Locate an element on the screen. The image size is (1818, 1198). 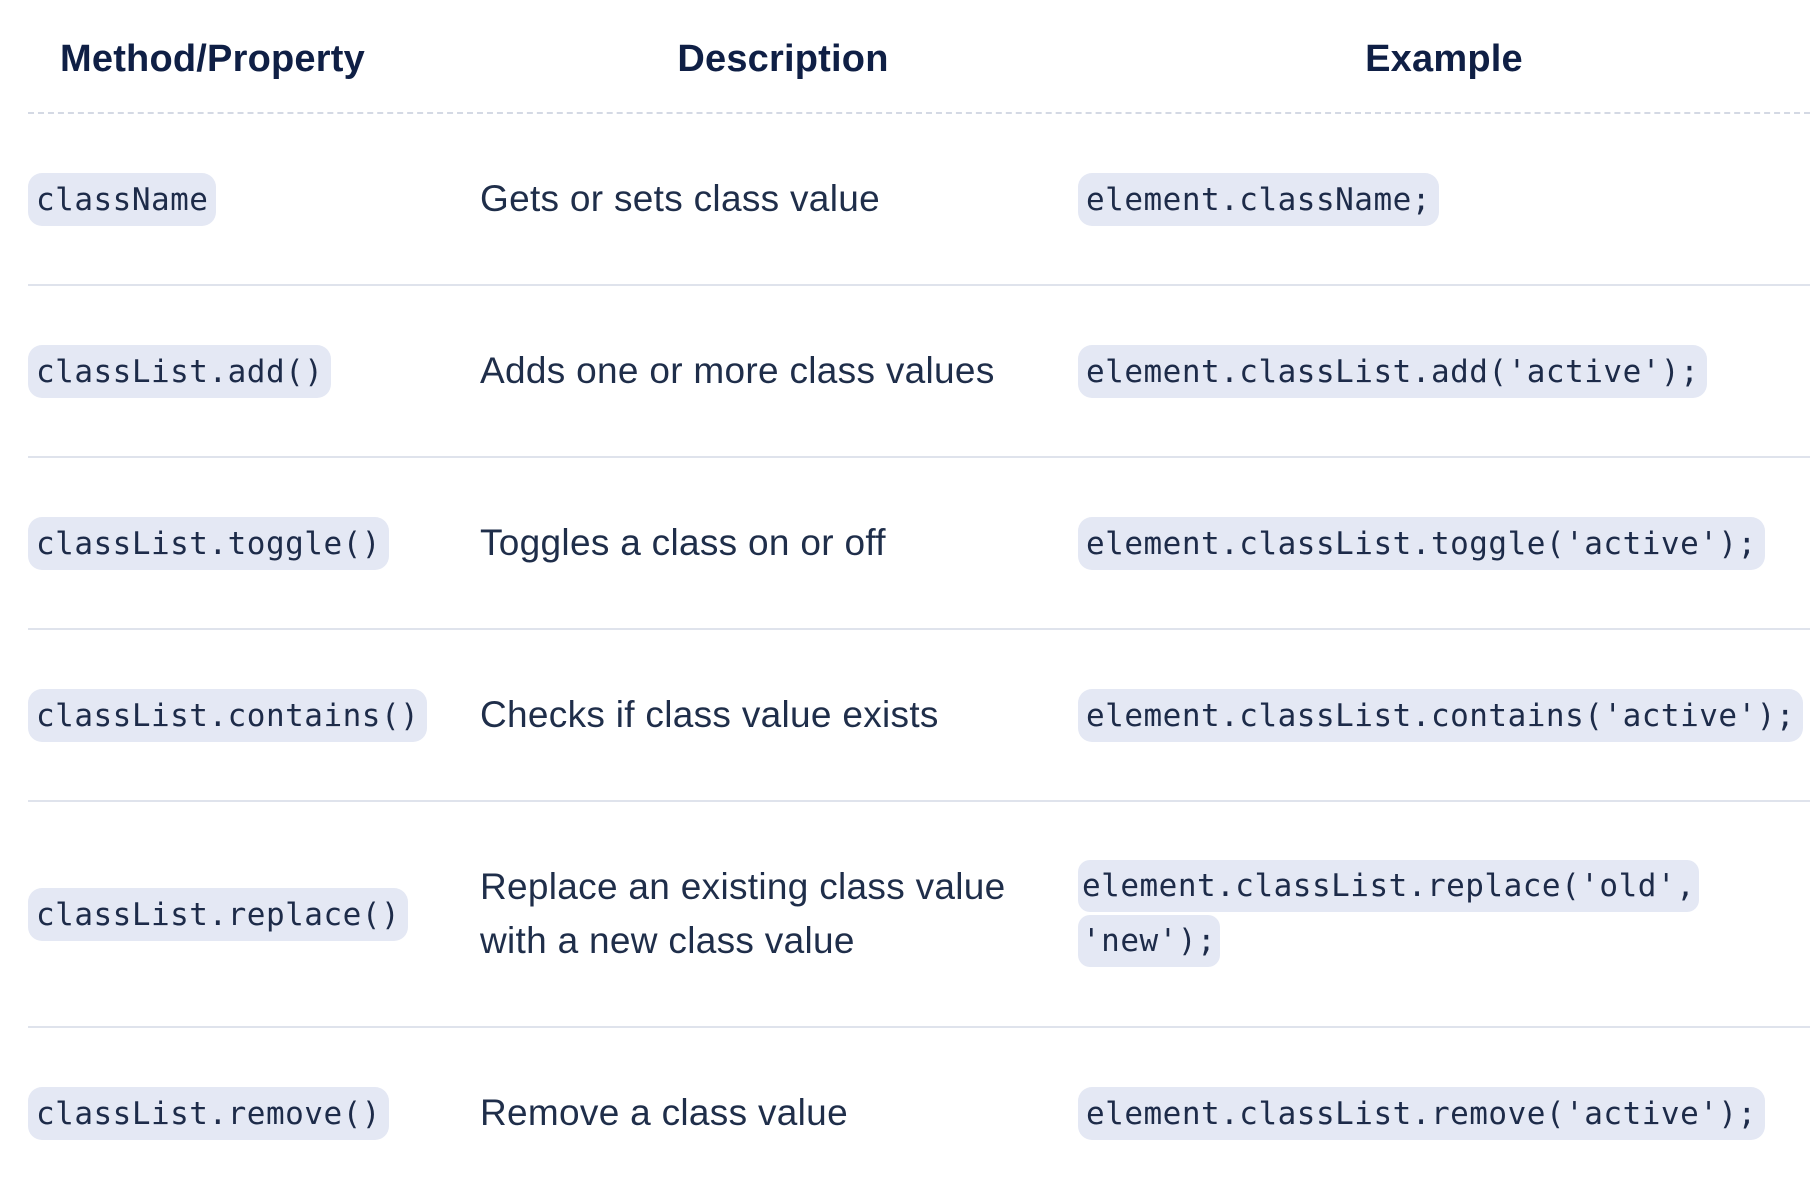
example-cell: element.classList.add('active'); is located at coordinates (1444, 371).